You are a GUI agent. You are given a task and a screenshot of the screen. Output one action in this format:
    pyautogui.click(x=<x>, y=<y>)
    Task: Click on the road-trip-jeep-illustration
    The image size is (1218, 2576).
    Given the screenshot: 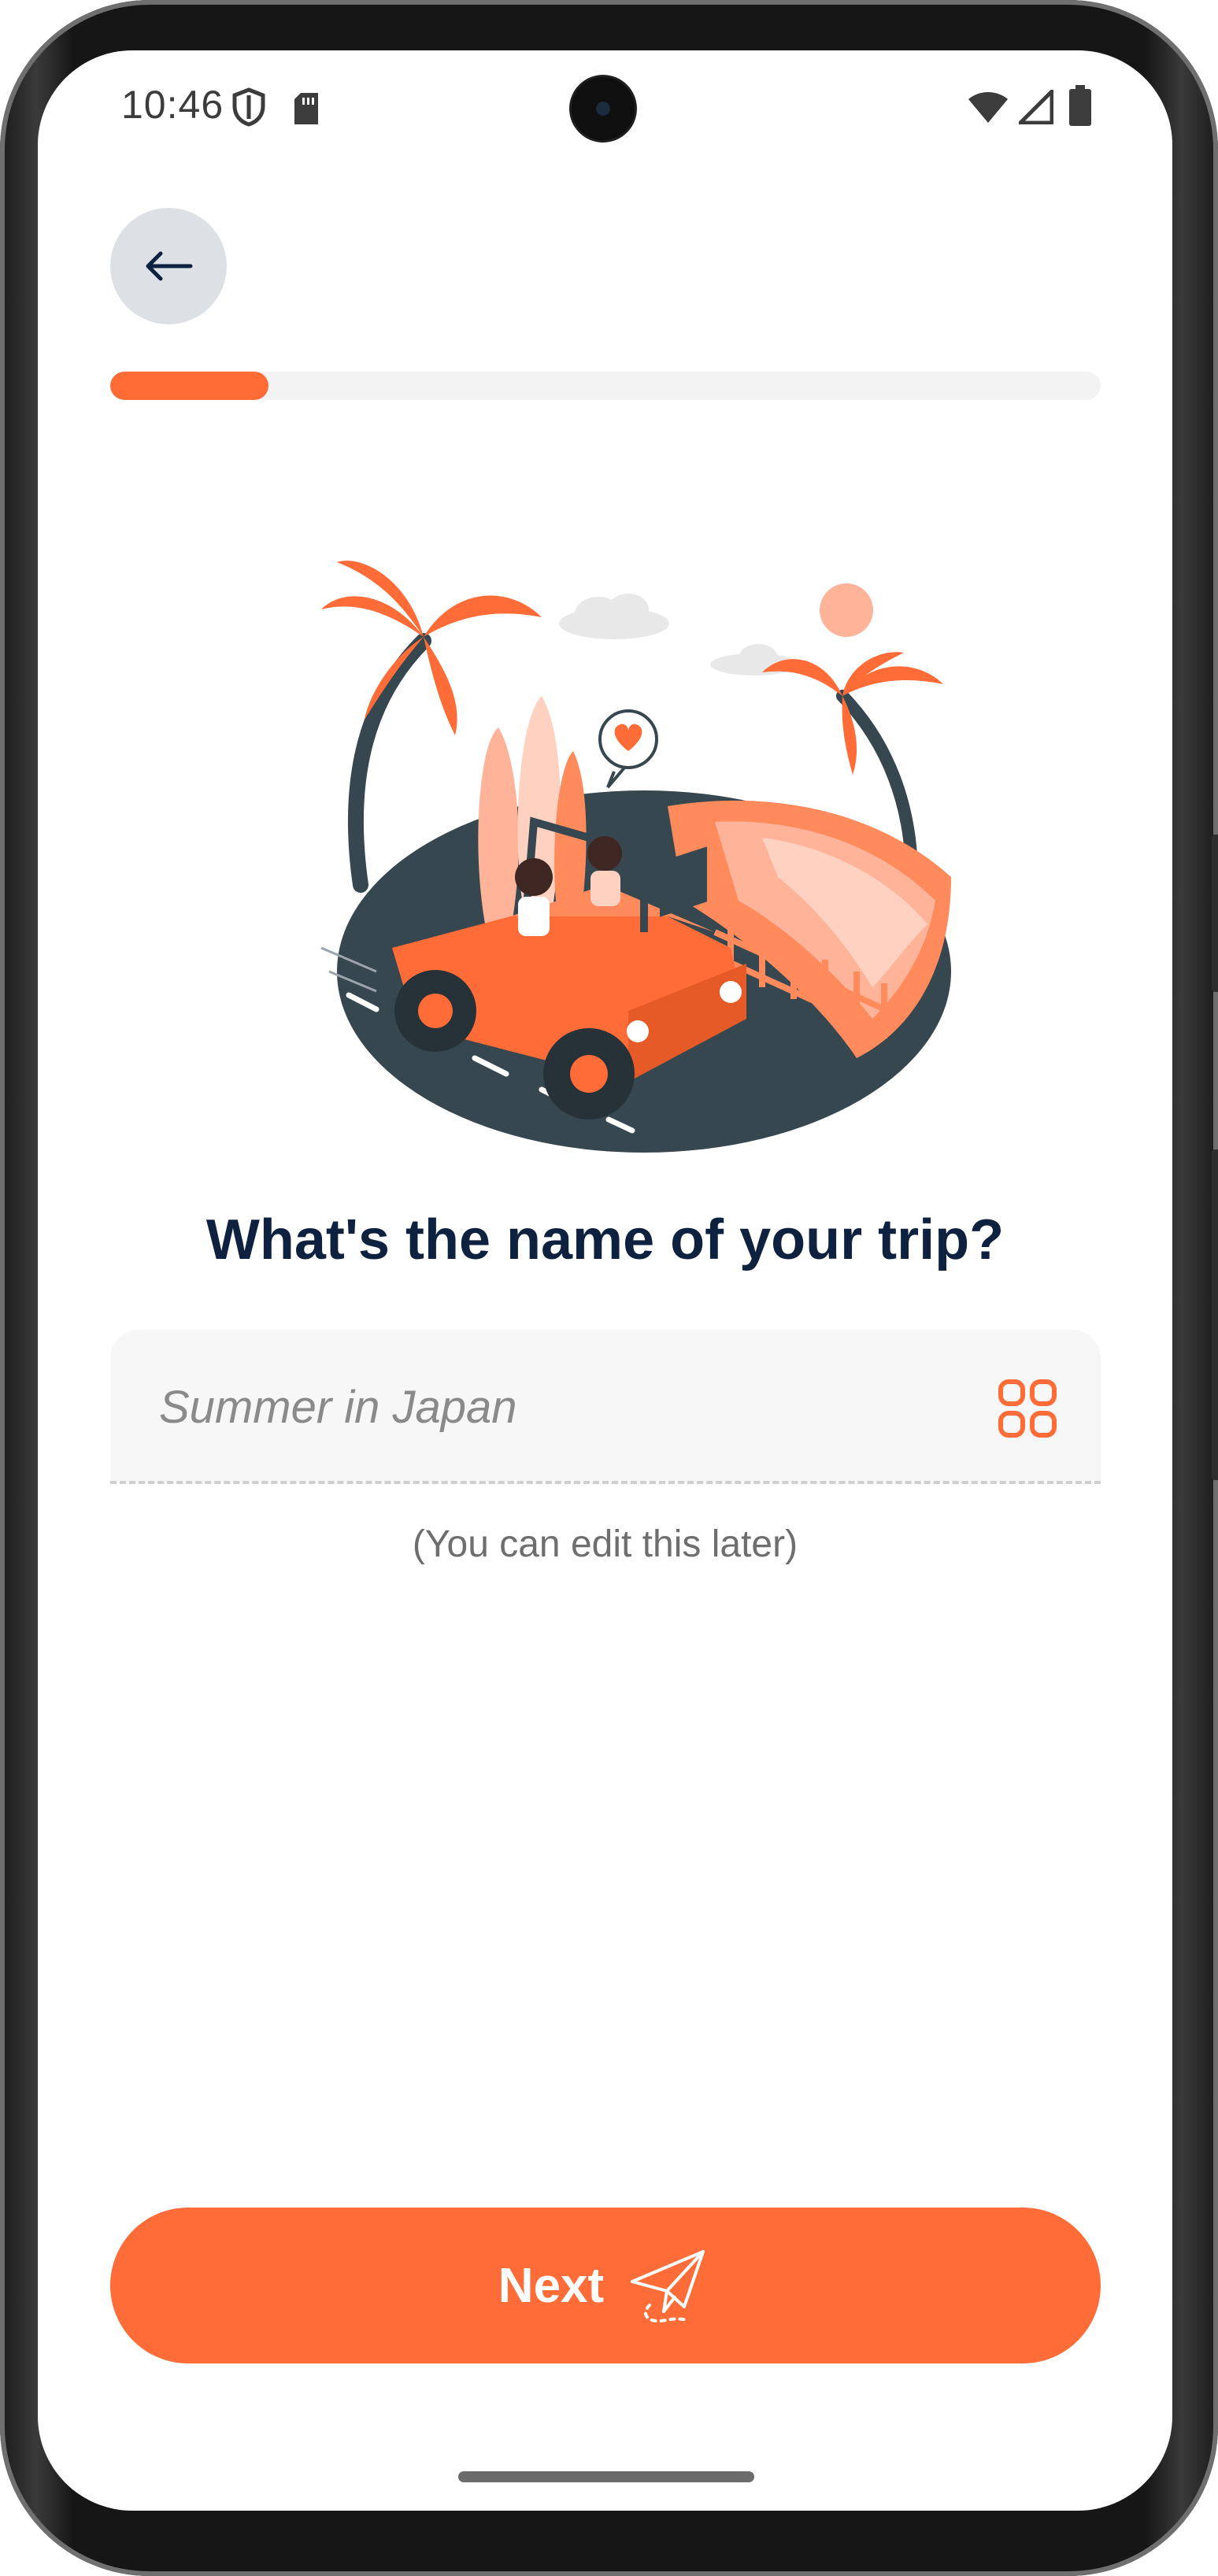 What is the action you would take?
    pyautogui.click(x=635, y=857)
    